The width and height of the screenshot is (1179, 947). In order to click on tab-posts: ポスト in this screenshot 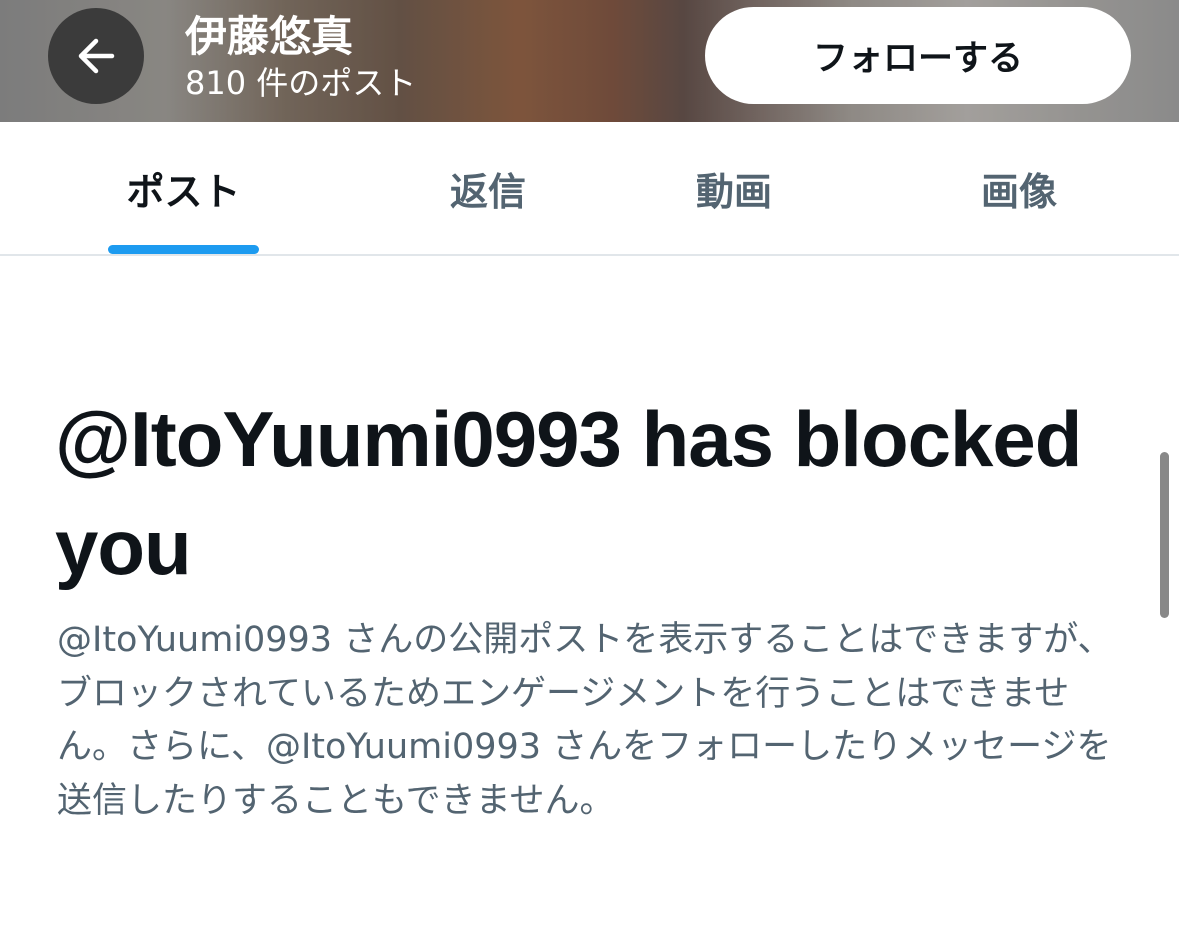, I will do `click(183, 188)`.